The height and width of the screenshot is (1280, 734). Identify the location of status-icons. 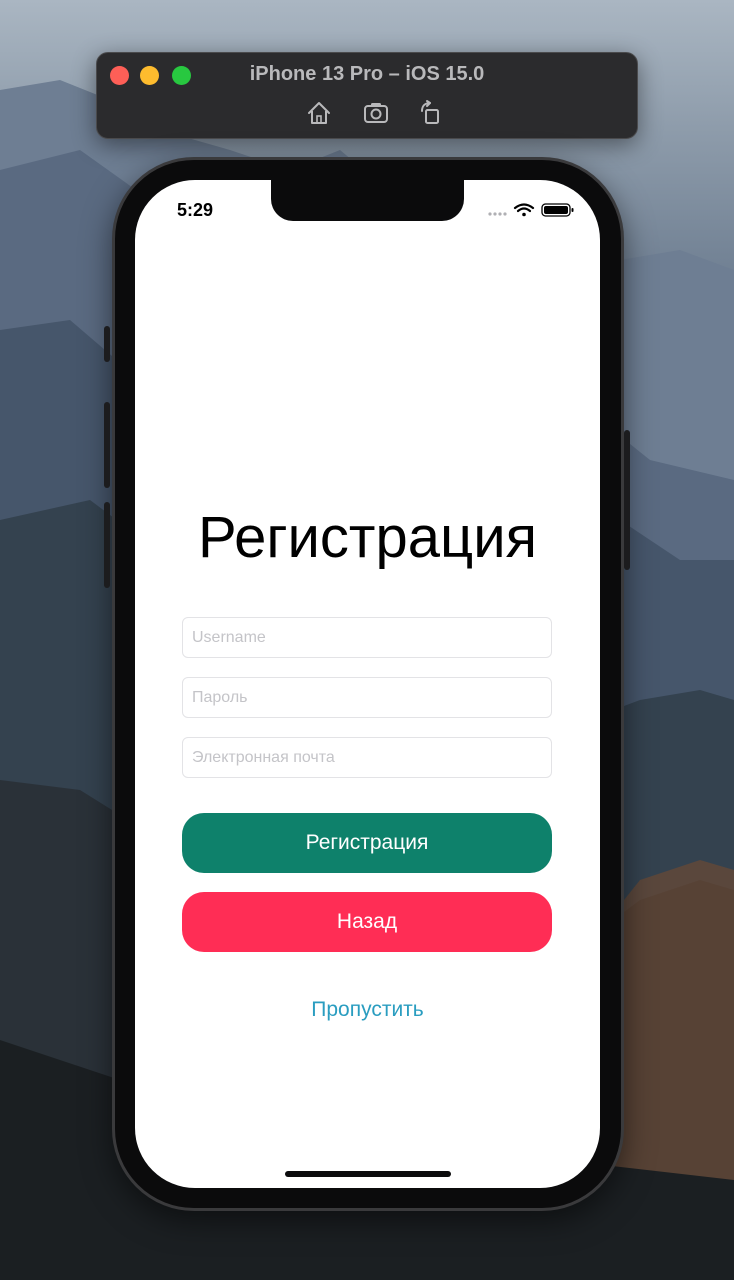
(531, 210).